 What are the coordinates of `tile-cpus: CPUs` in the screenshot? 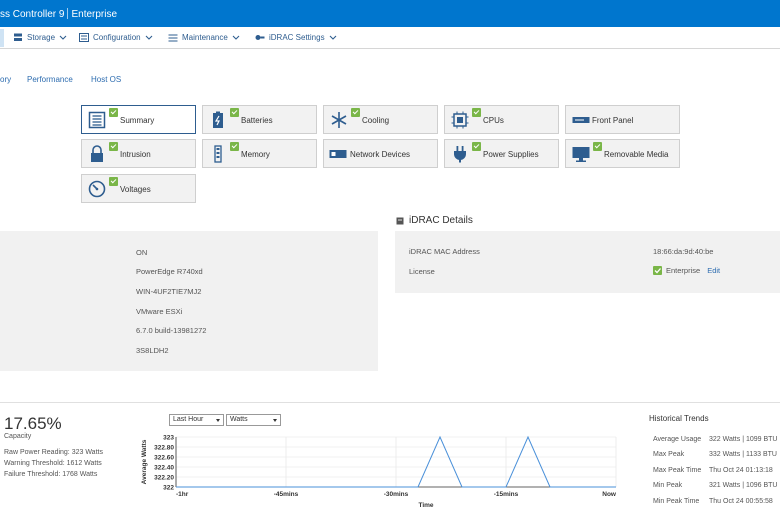 It's located at (501, 119).